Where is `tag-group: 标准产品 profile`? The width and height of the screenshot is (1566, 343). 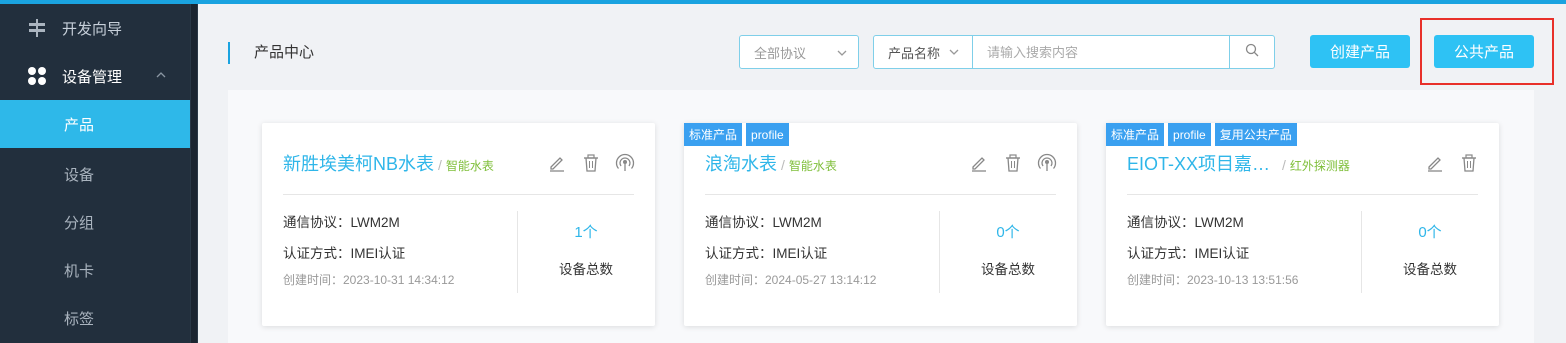
tag-group: 标准产品 profile is located at coordinates (736, 134).